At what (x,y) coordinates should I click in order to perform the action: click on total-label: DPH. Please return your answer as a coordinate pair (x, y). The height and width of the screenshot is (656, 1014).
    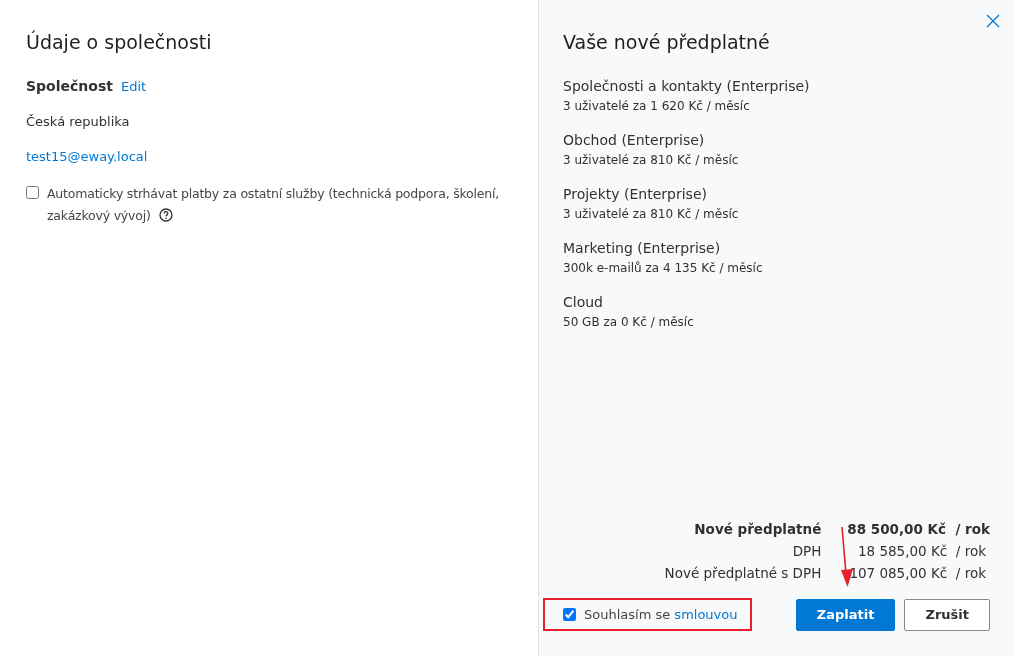
    Looking at the image, I should click on (807, 551).